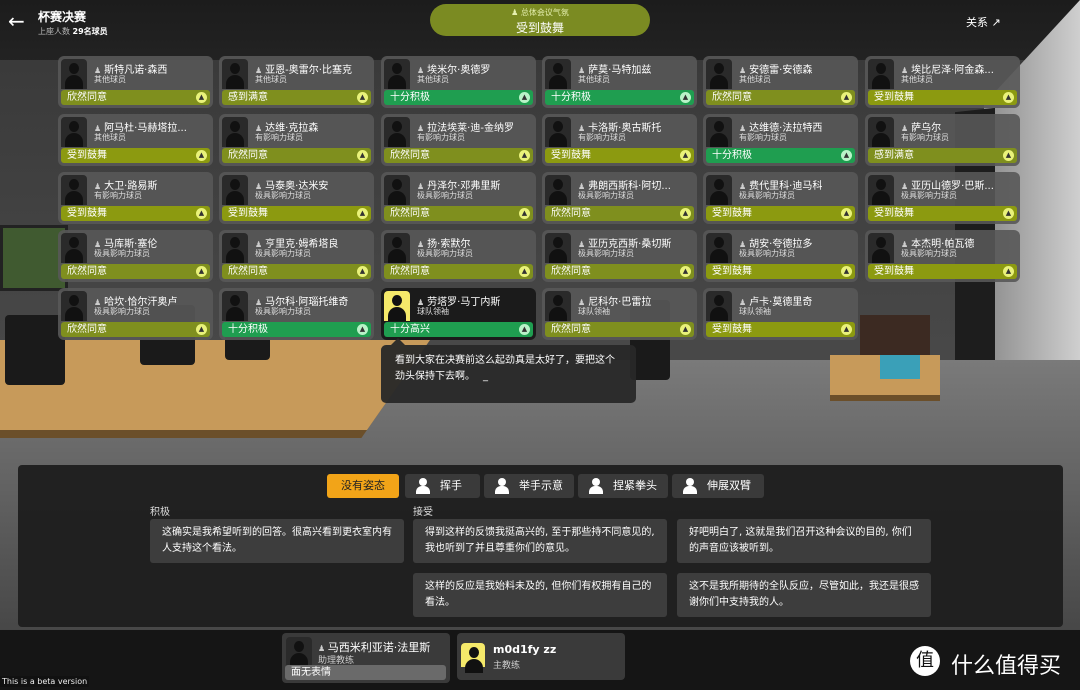  What do you see at coordinates (942, 256) in the screenshot?
I see `player-card: ♟ 本杰明·帕瓦德 极具影响力球员 受到鼓舞 ▲` at bounding box center [942, 256].